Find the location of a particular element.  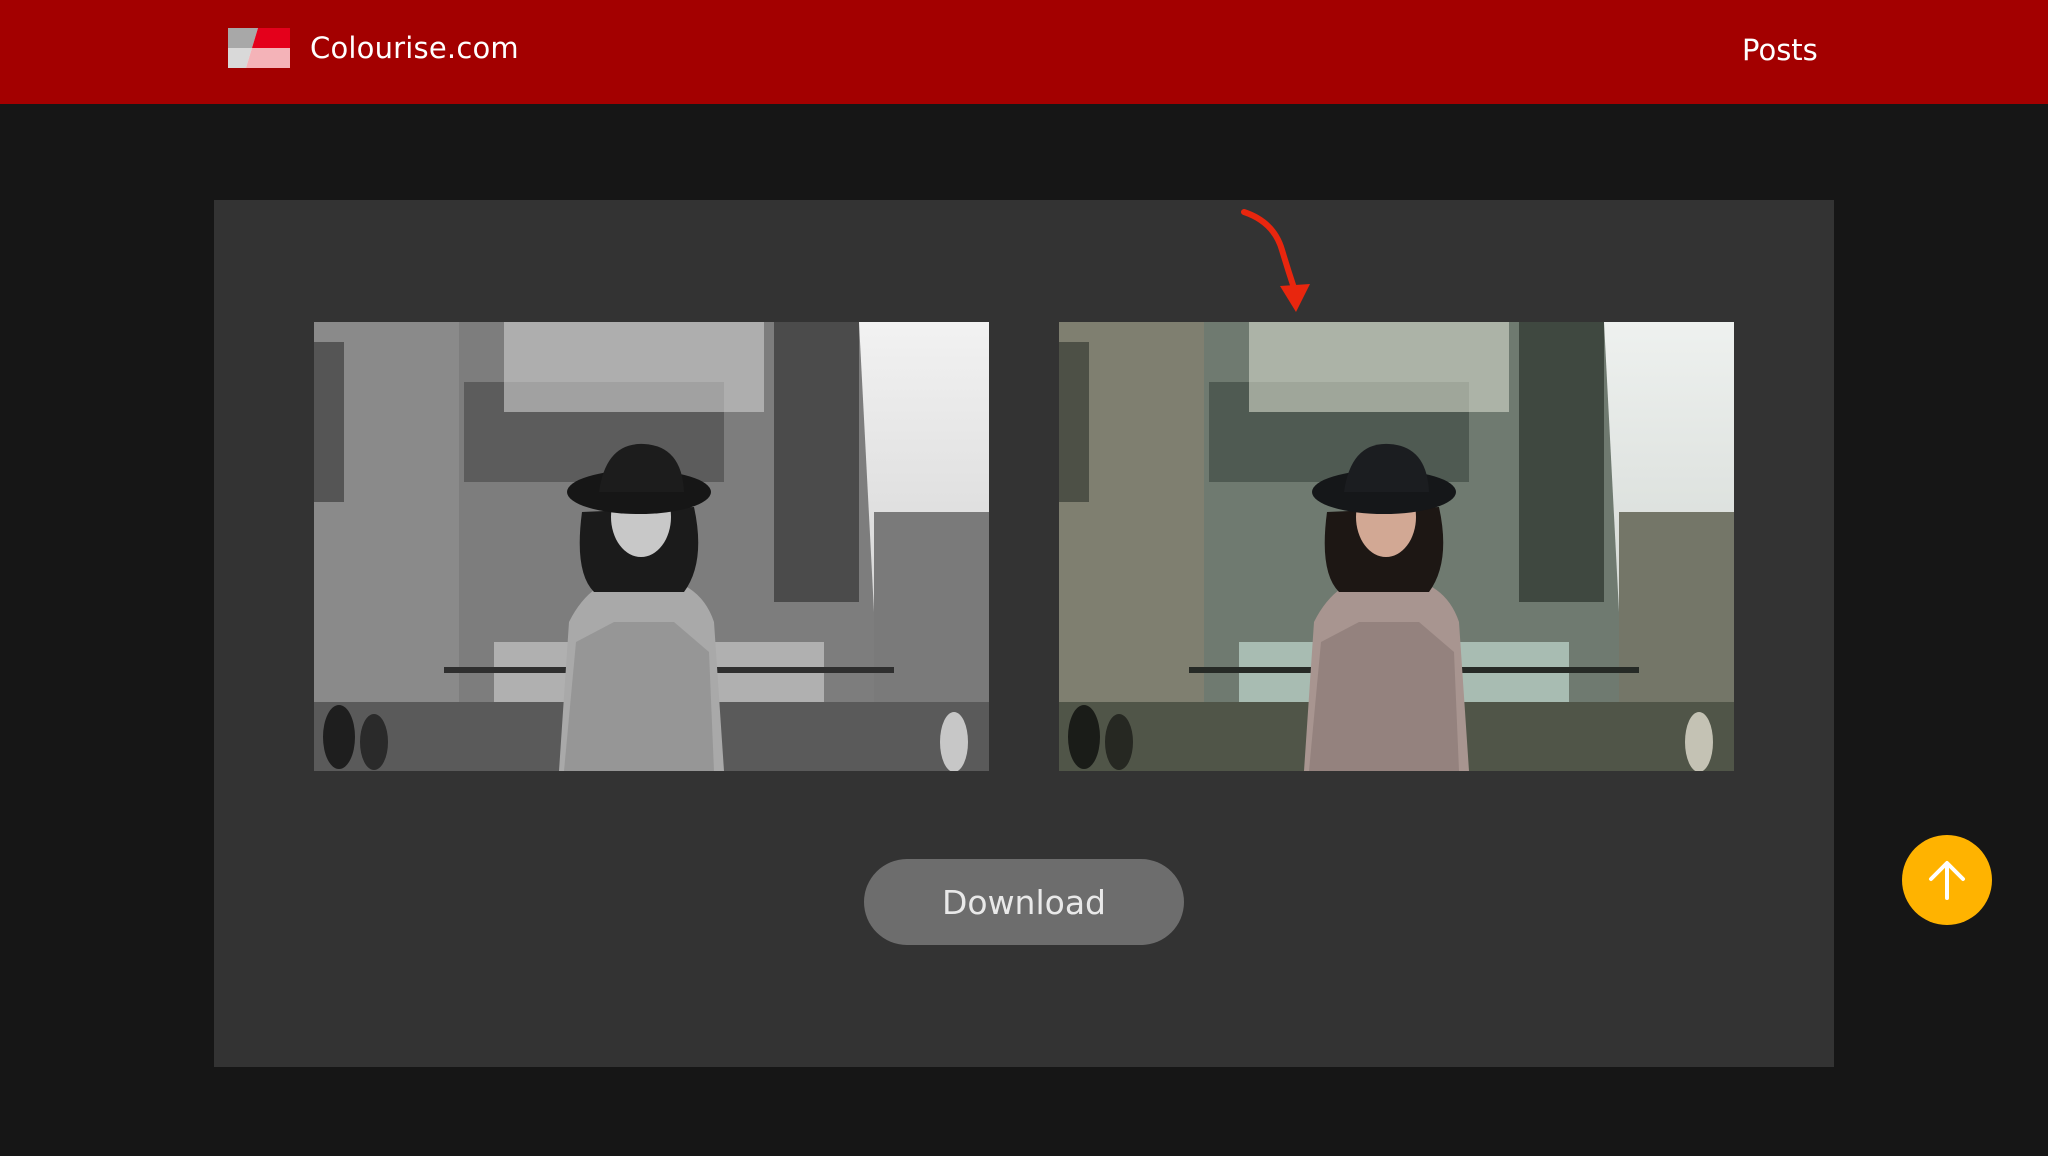

top-navbar: Colourise.com Posts is located at coordinates (1024, 52).